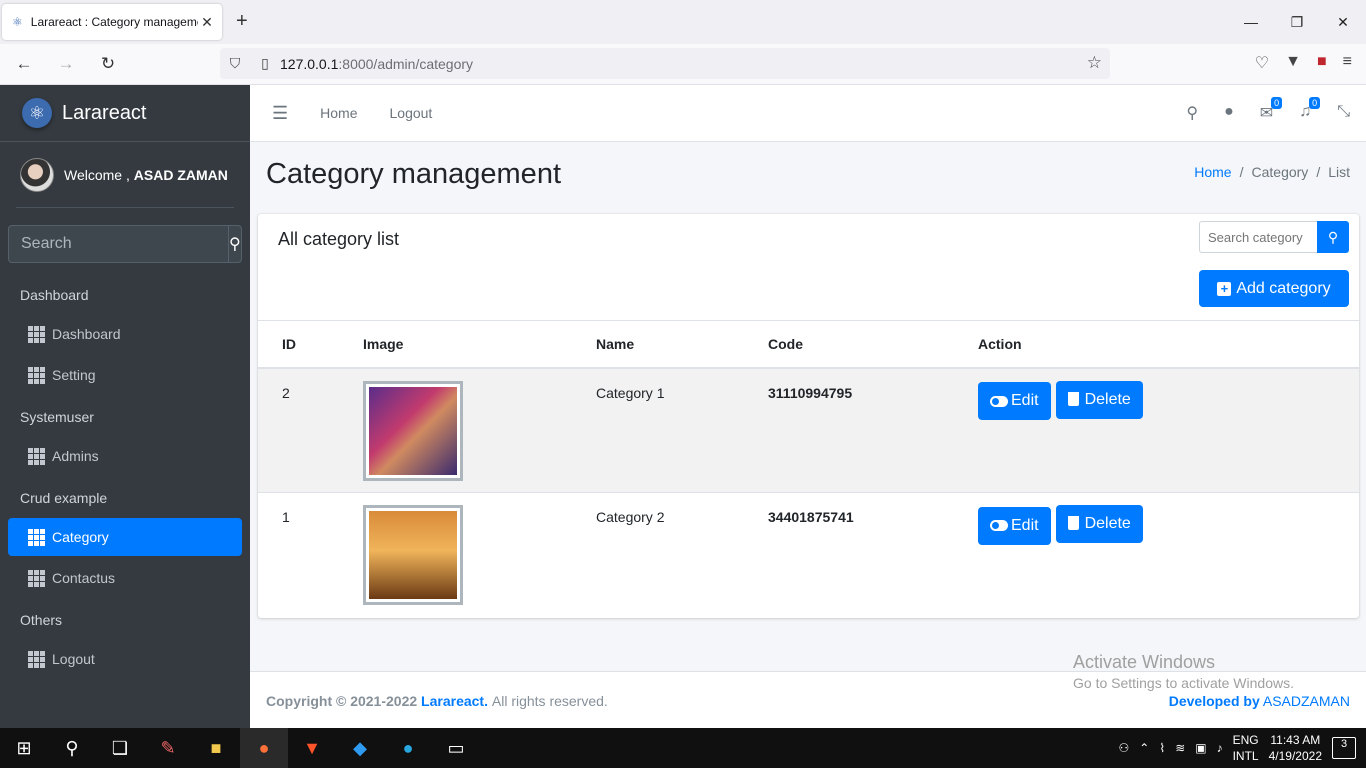 This screenshot has height=768, width=1366. What do you see at coordinates (456, 748) in the screenshot?
I see `terminal-icon: ▭` at bounding box center [456, 748].